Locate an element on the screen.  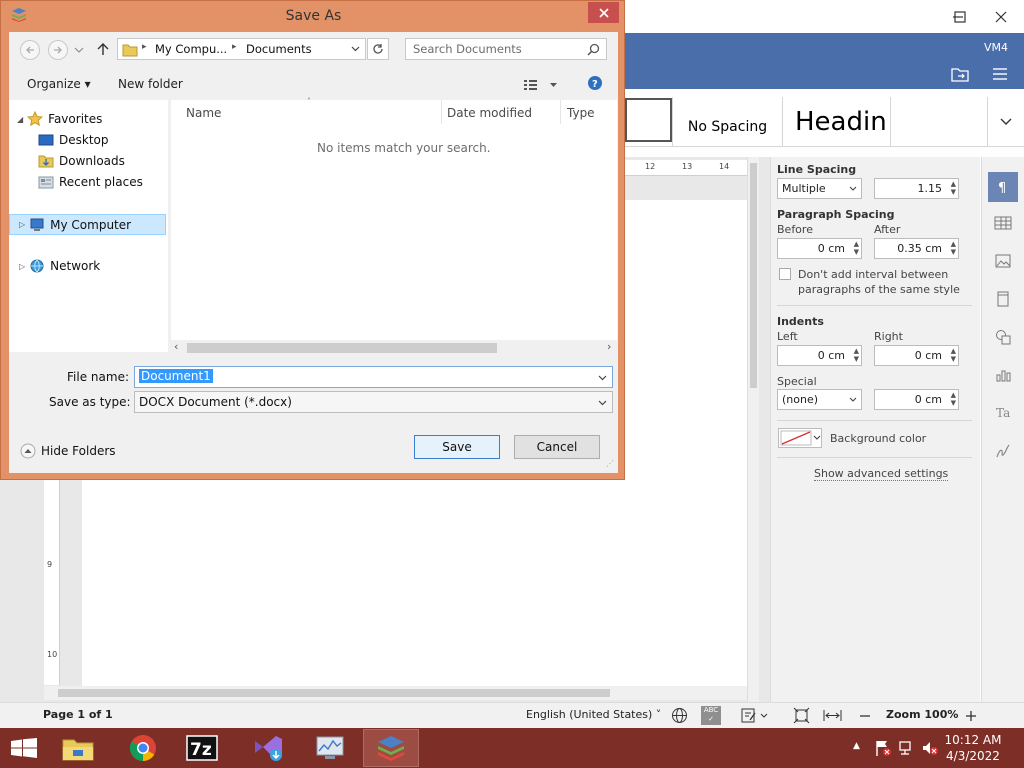
breadcrumb-documents: Documents is located at coordinates (279, 49).